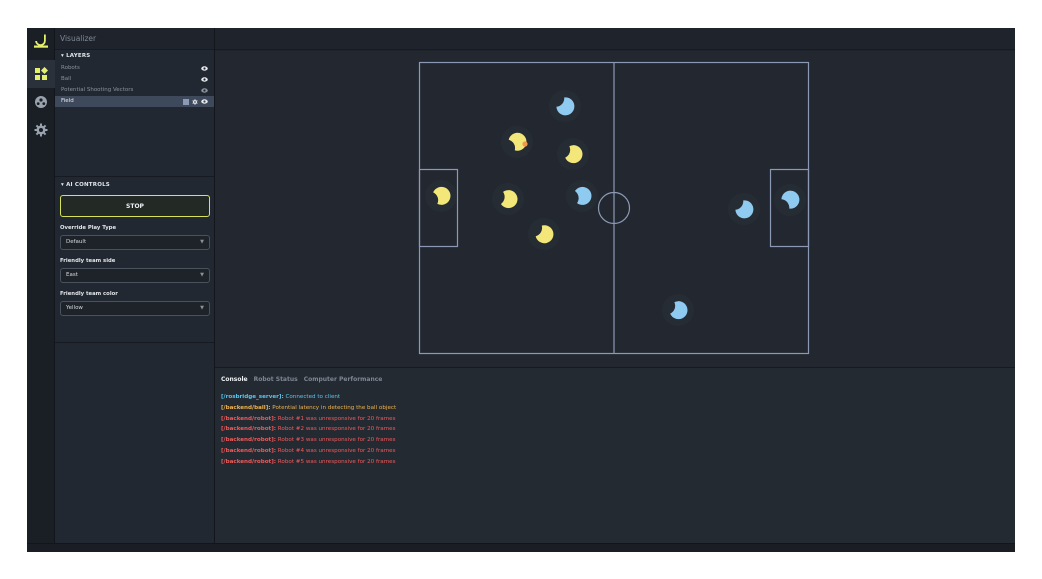 This screenshot has width=1042, height=579. I want to click on select-value: East, so click(72, 275).